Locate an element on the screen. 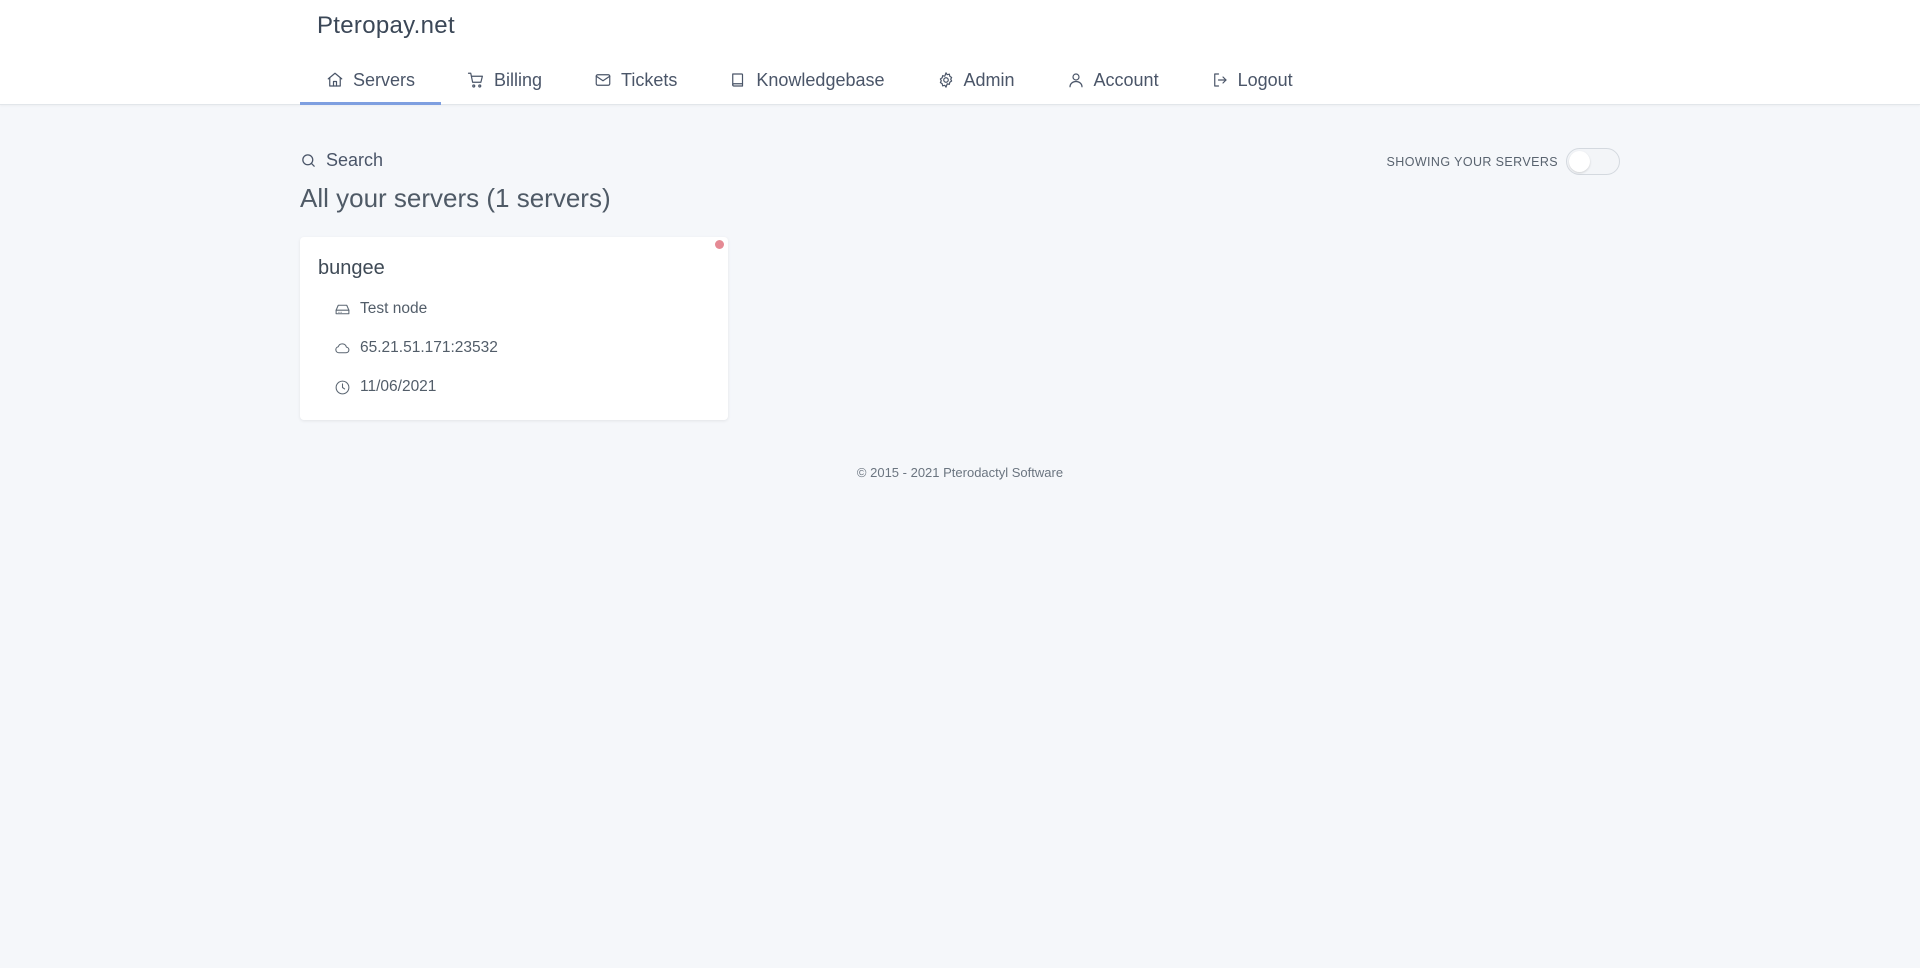 The height and width of the screenshot is (968, 1920). nav-item-logout: Logout is located at coordinates (1252, 81).